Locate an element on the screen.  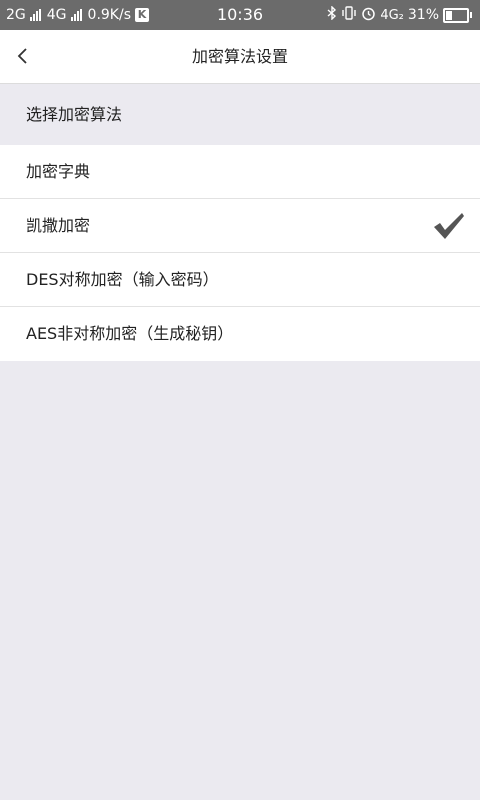
signal-icon is located at coordinates (35, 15).